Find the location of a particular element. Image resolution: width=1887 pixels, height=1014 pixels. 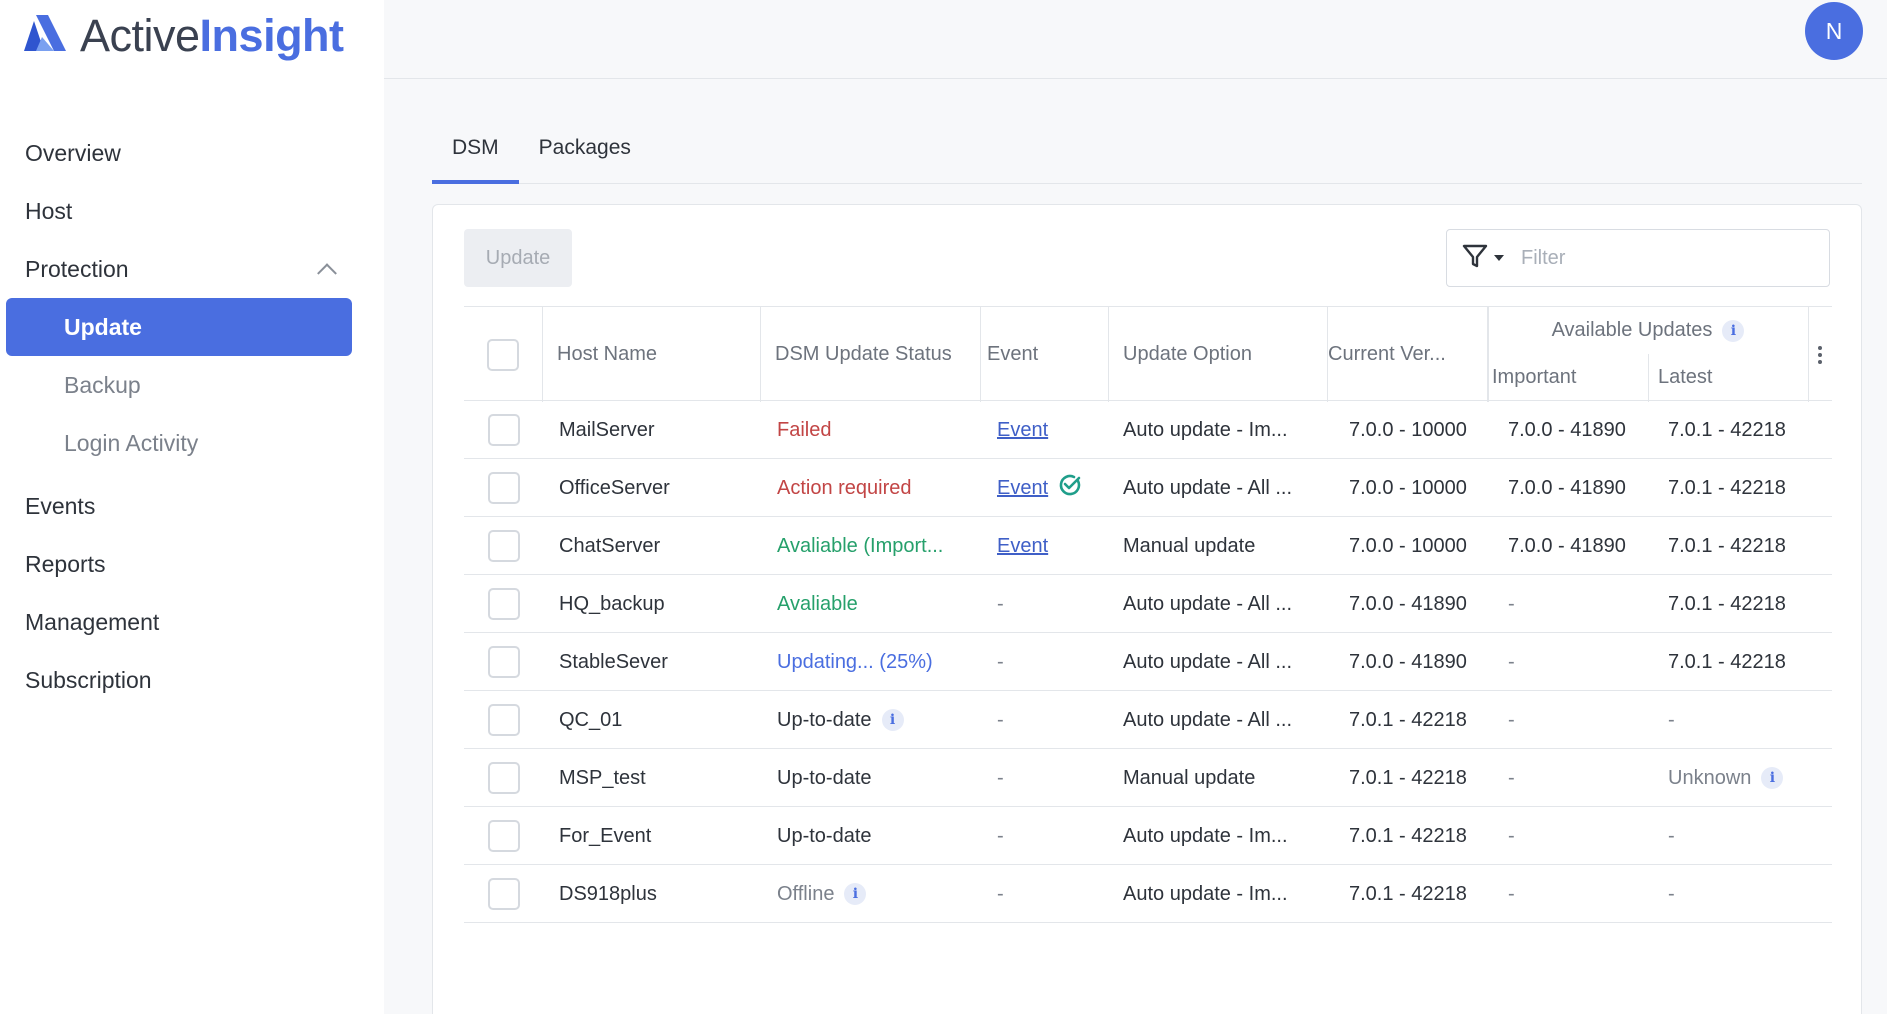

avatar: N is located at coordinates (1834, 31).